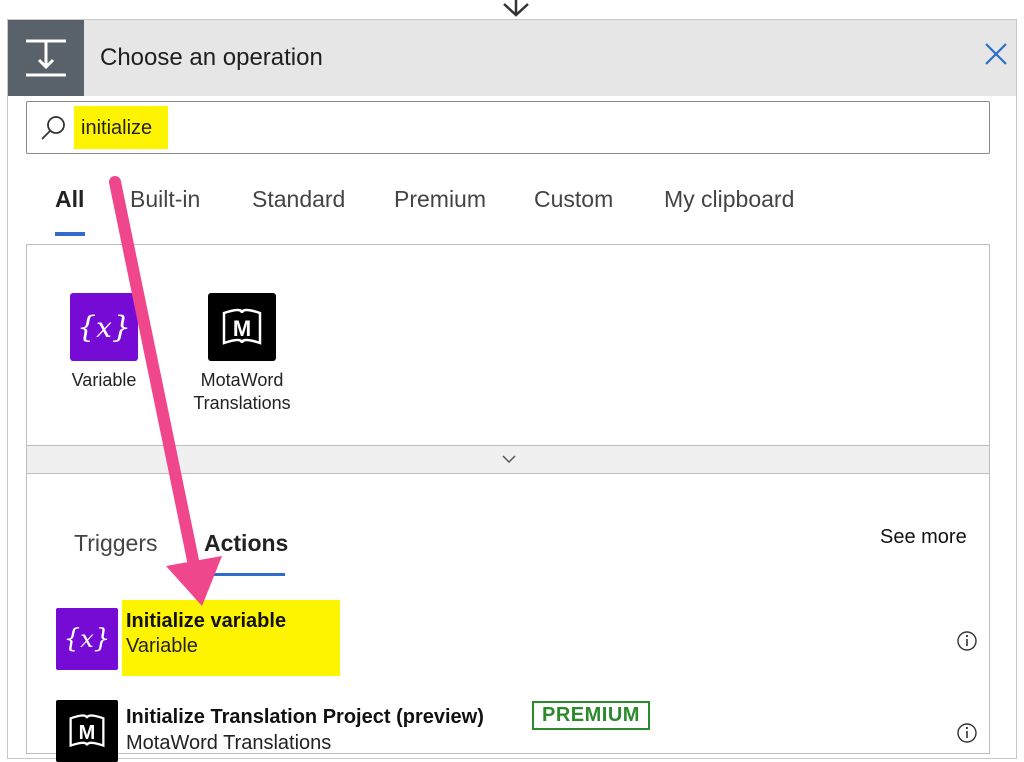  I want to click on tab-standard: Standard, so click(298, 199).